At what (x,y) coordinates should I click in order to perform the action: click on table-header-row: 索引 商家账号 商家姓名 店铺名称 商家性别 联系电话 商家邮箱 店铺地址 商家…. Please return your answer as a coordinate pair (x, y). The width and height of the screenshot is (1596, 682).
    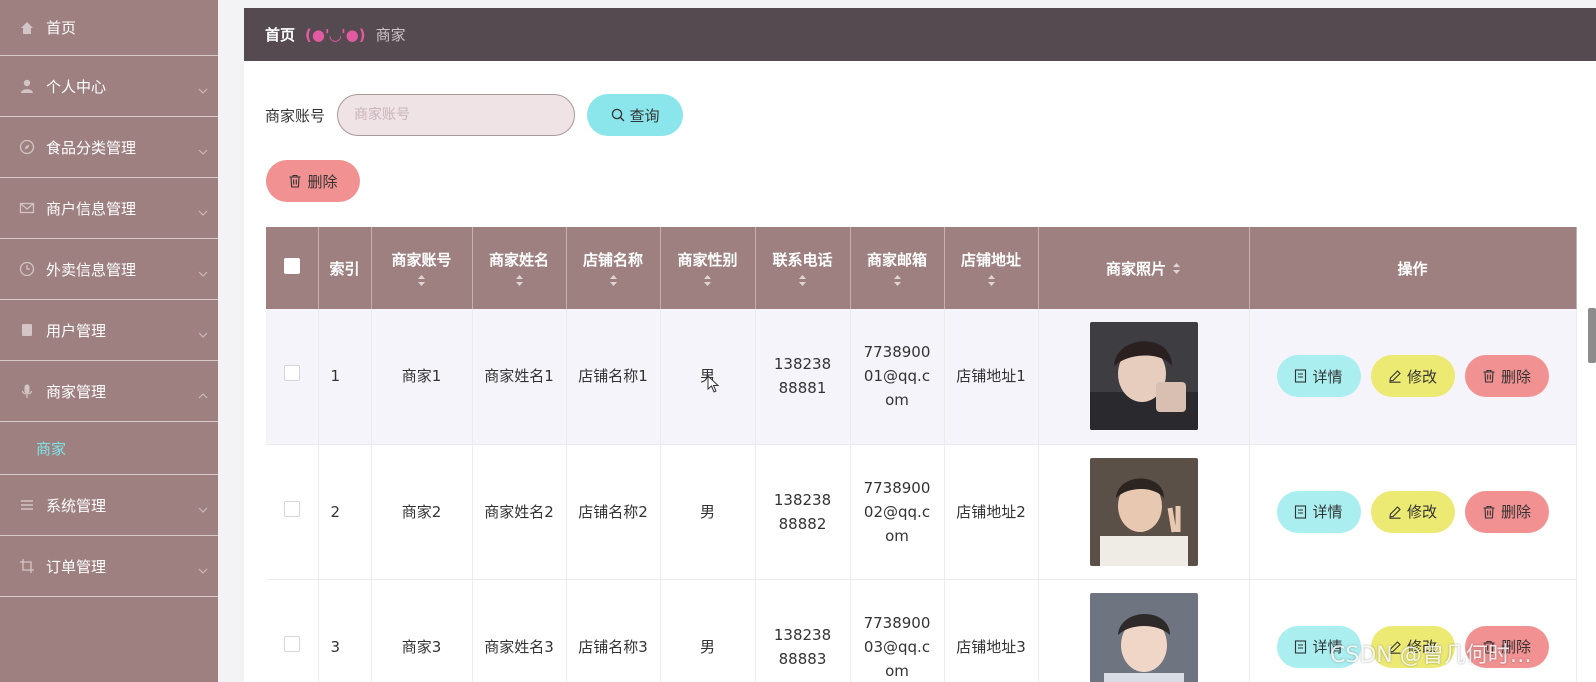
    Looking at the image, I should click on (921, 268).